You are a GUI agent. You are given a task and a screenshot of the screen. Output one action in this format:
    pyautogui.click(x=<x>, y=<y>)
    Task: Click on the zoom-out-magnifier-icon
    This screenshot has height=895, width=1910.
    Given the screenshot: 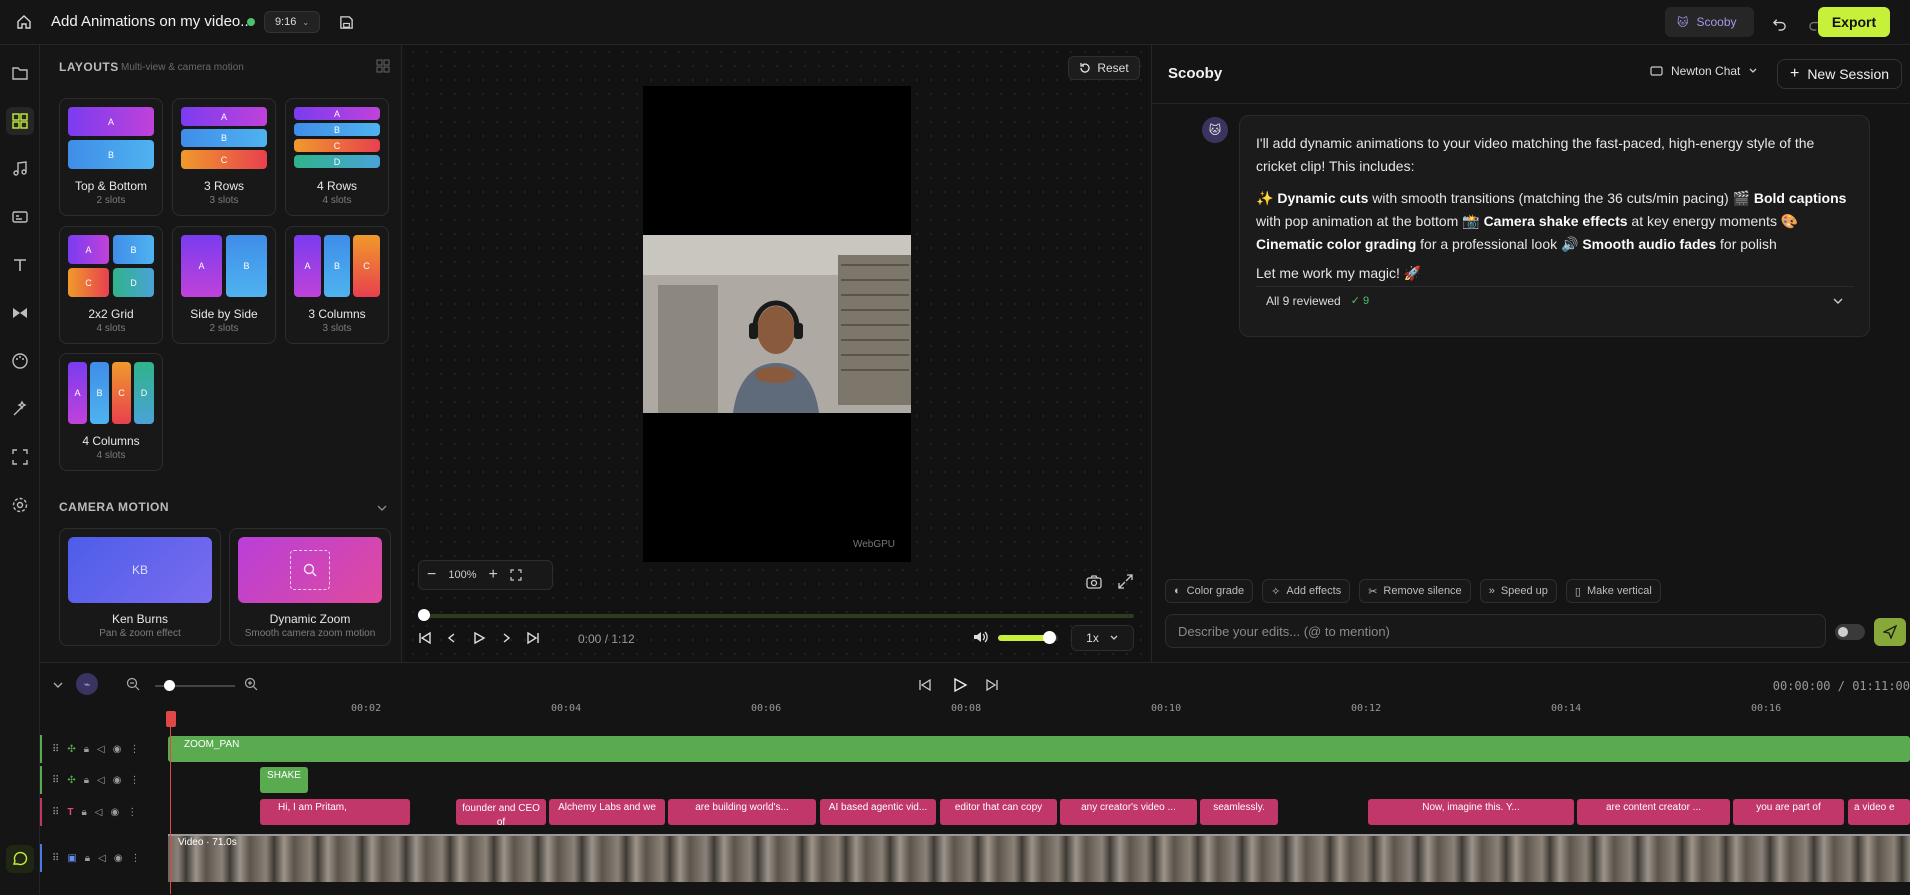 What is the action you would take?
    pyautogui.click(x=133, y=684)
    